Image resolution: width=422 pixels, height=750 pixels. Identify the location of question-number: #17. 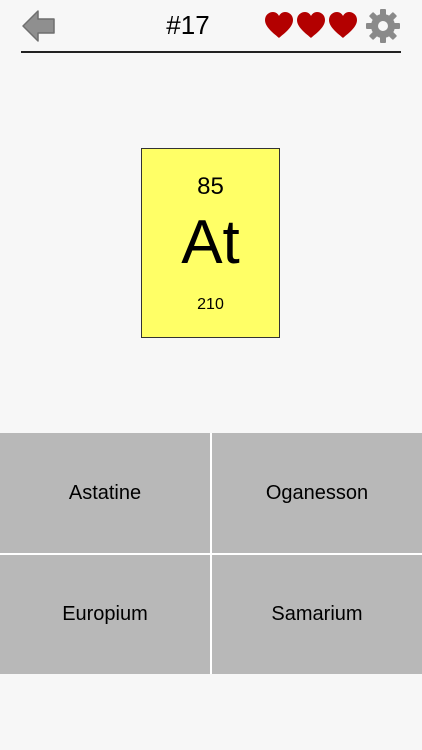
(188, 25).